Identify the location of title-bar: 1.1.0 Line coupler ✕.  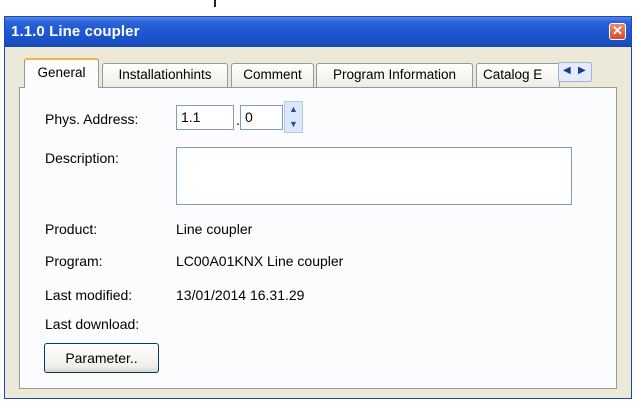
(318, 32).